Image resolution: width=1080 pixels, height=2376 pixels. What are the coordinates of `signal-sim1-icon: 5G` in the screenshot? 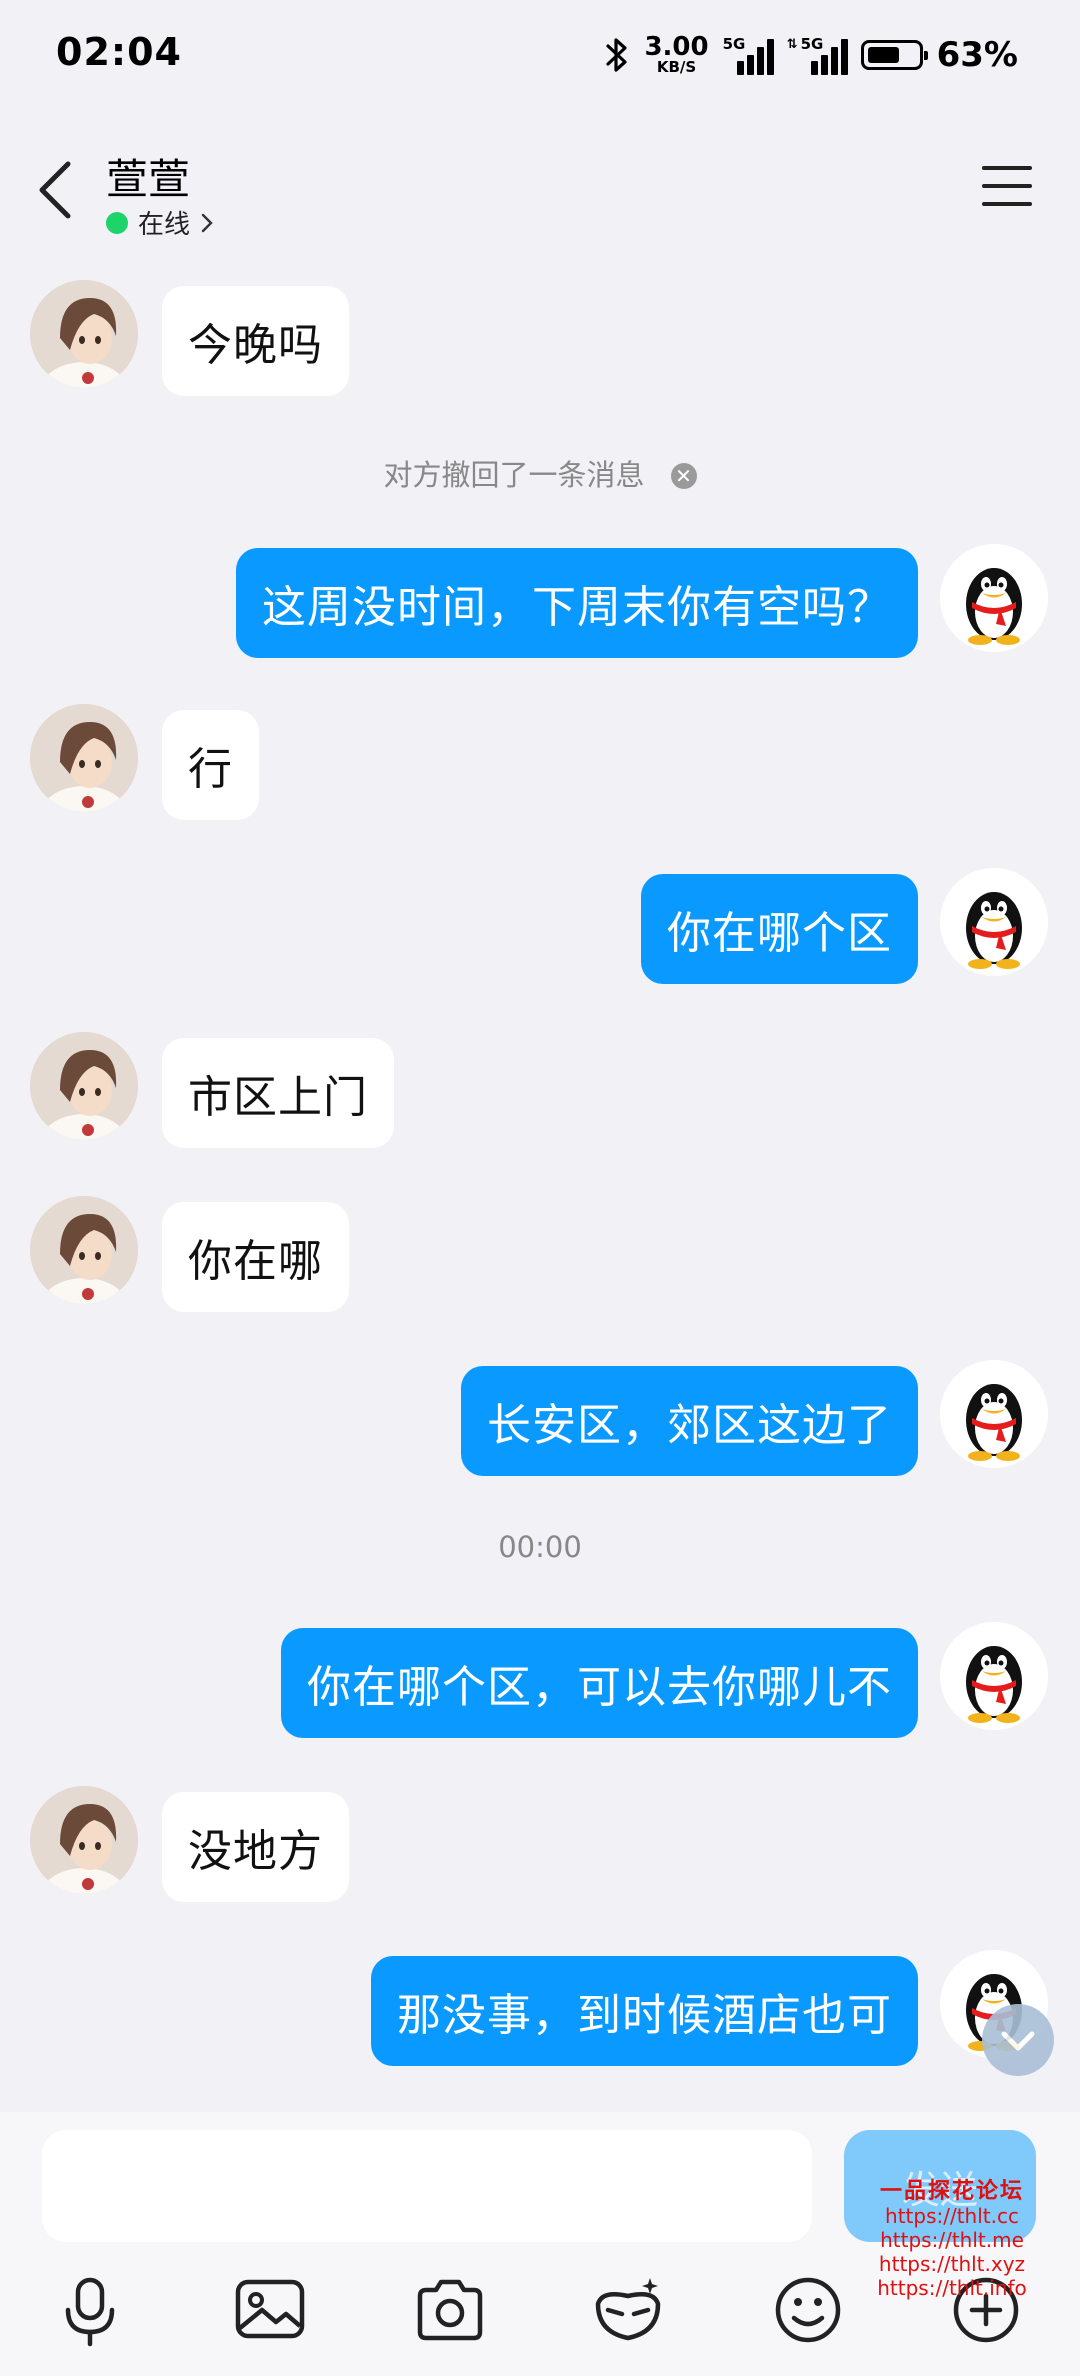 It's located at (748, 55).